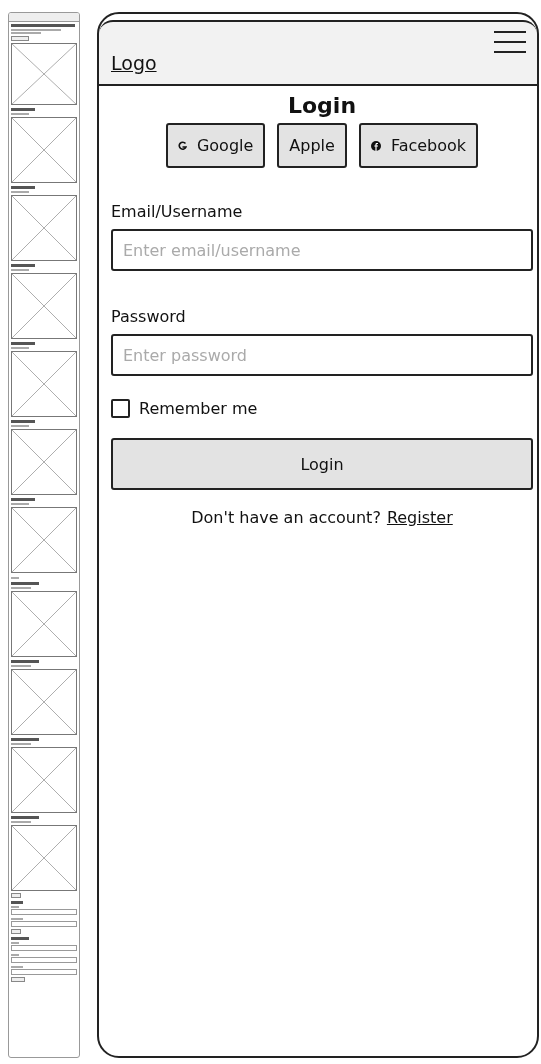  What do you see at coordinates (44, 535) in the screenshot?
I see `page-thumbnail-drawing` at bounding box center [44, 535].